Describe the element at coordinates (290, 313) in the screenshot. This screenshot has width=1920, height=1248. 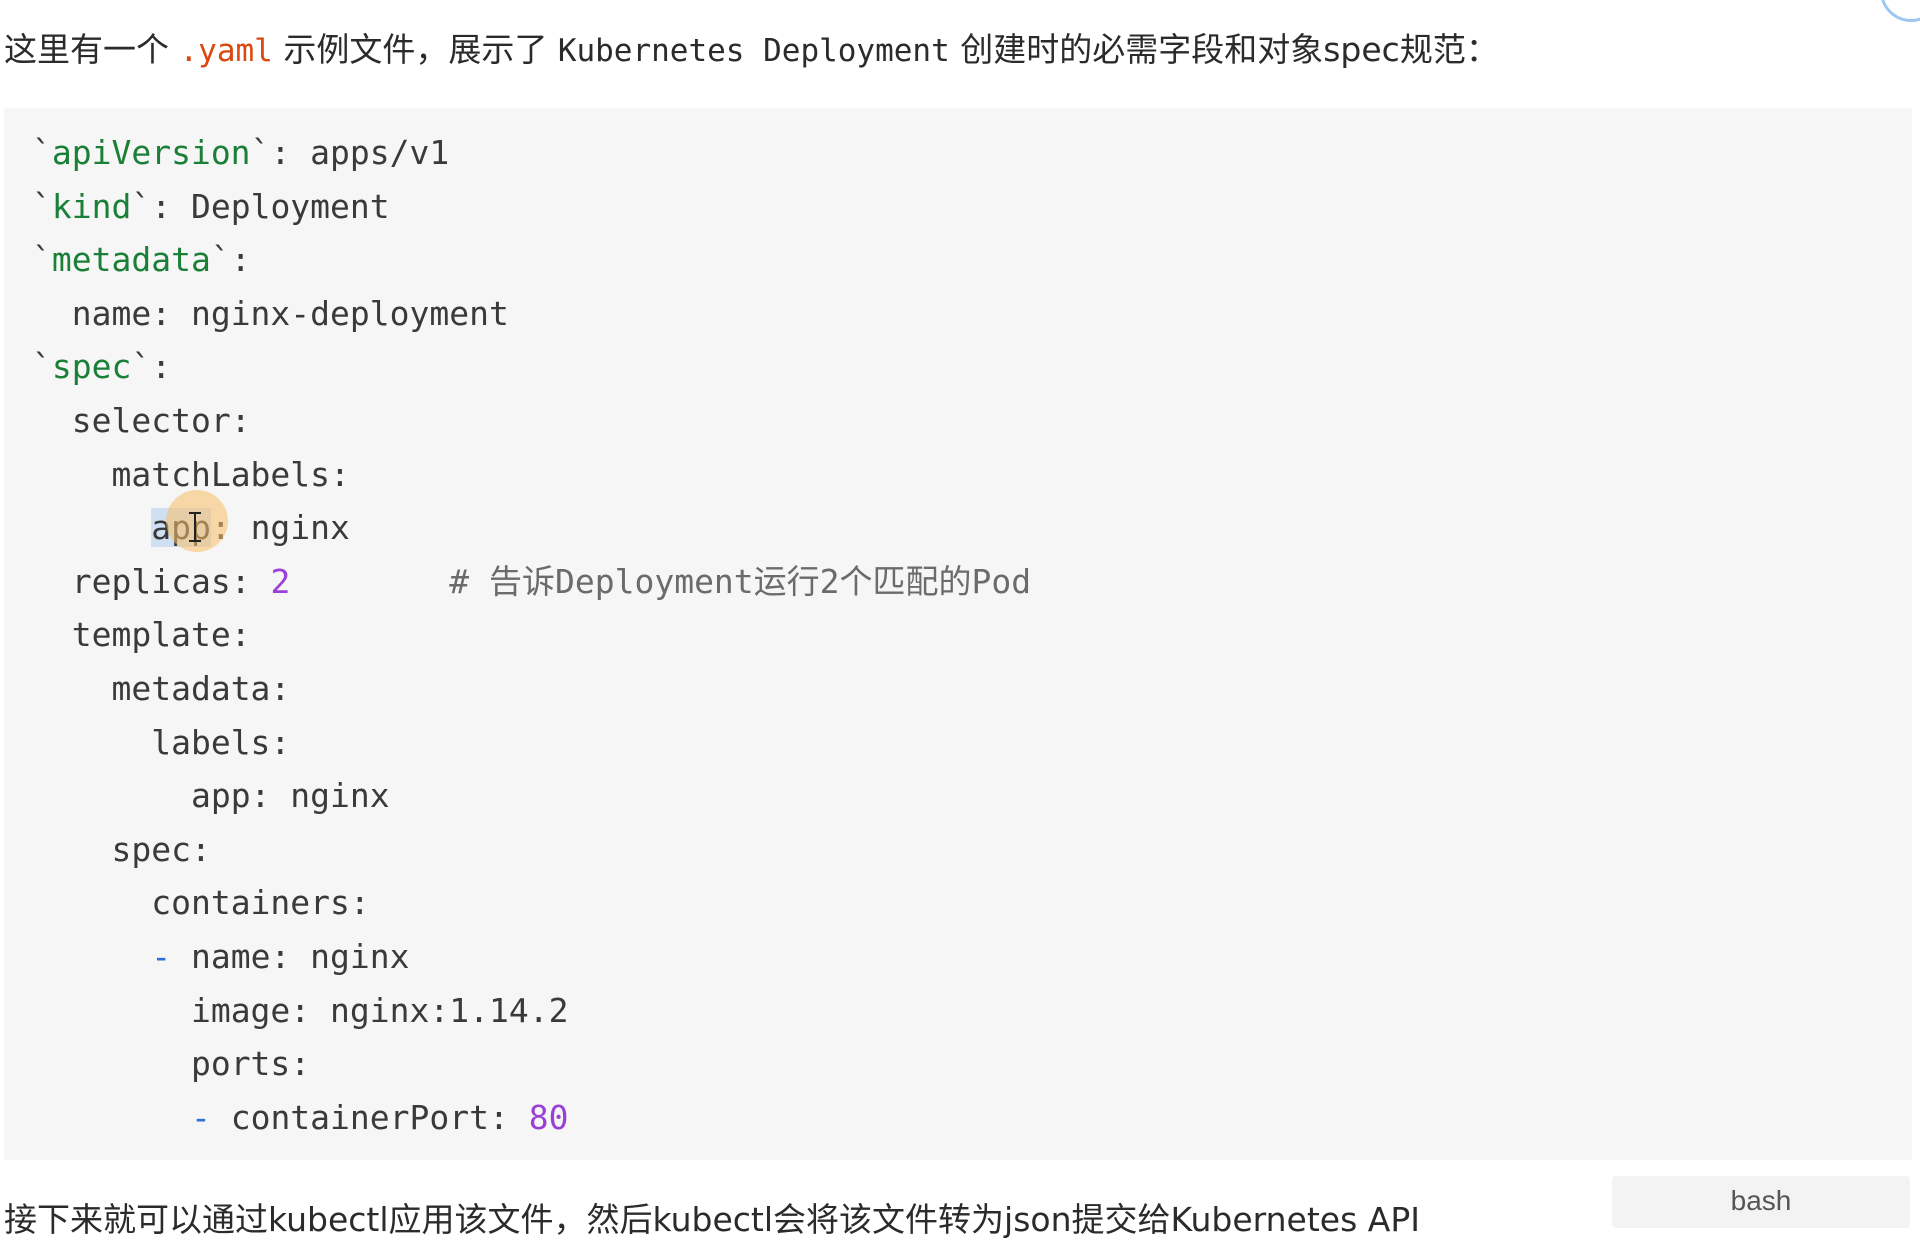
I see `code-text: name: nginx-deployment` at that location.